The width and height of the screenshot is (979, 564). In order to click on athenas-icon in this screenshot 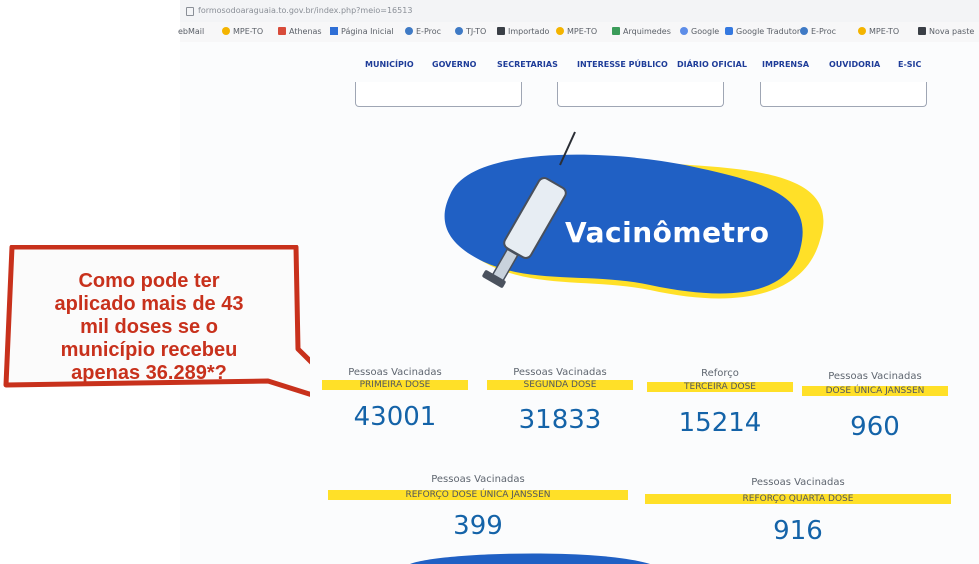, I will do `click(282, 31)`.